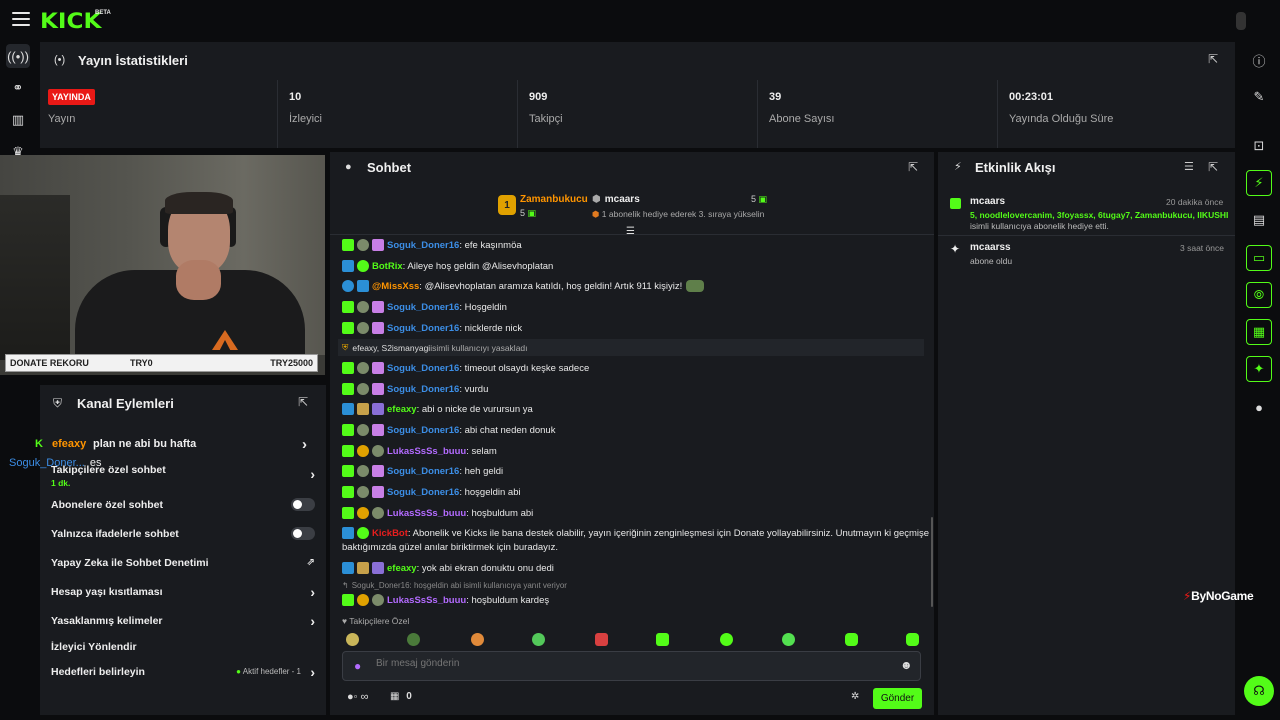  What do you see at coordinates (987, 201) in the screenshot?
I see `activity-user: mcaars` at bounding box center [987, 201].